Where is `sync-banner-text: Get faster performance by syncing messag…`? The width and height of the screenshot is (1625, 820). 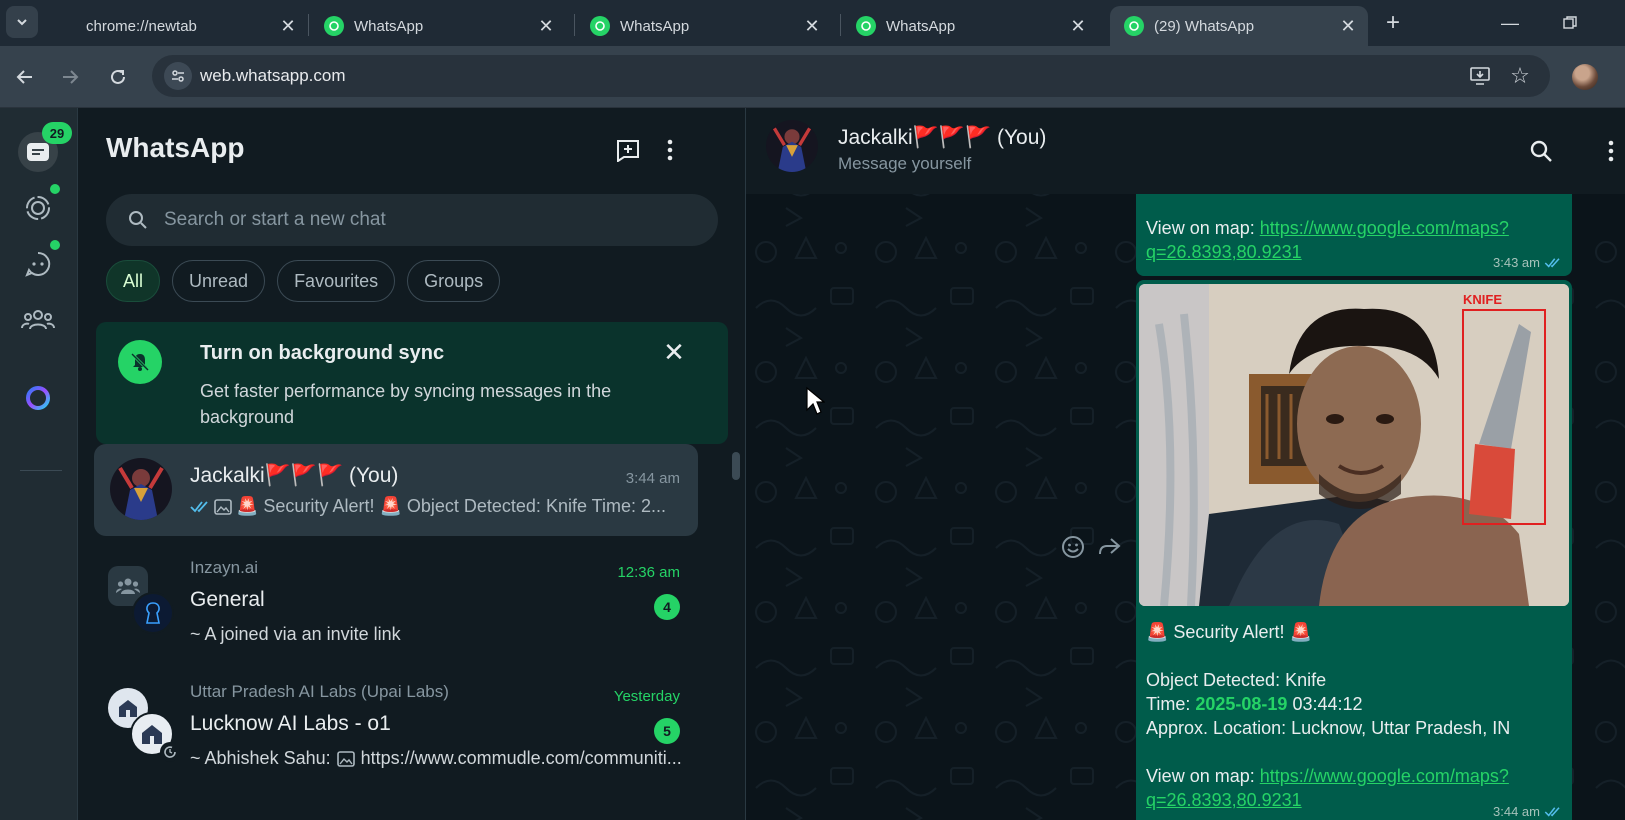 sync-banner-text: Get faster performance by syncing messag… is located at coordinates (406, 404).